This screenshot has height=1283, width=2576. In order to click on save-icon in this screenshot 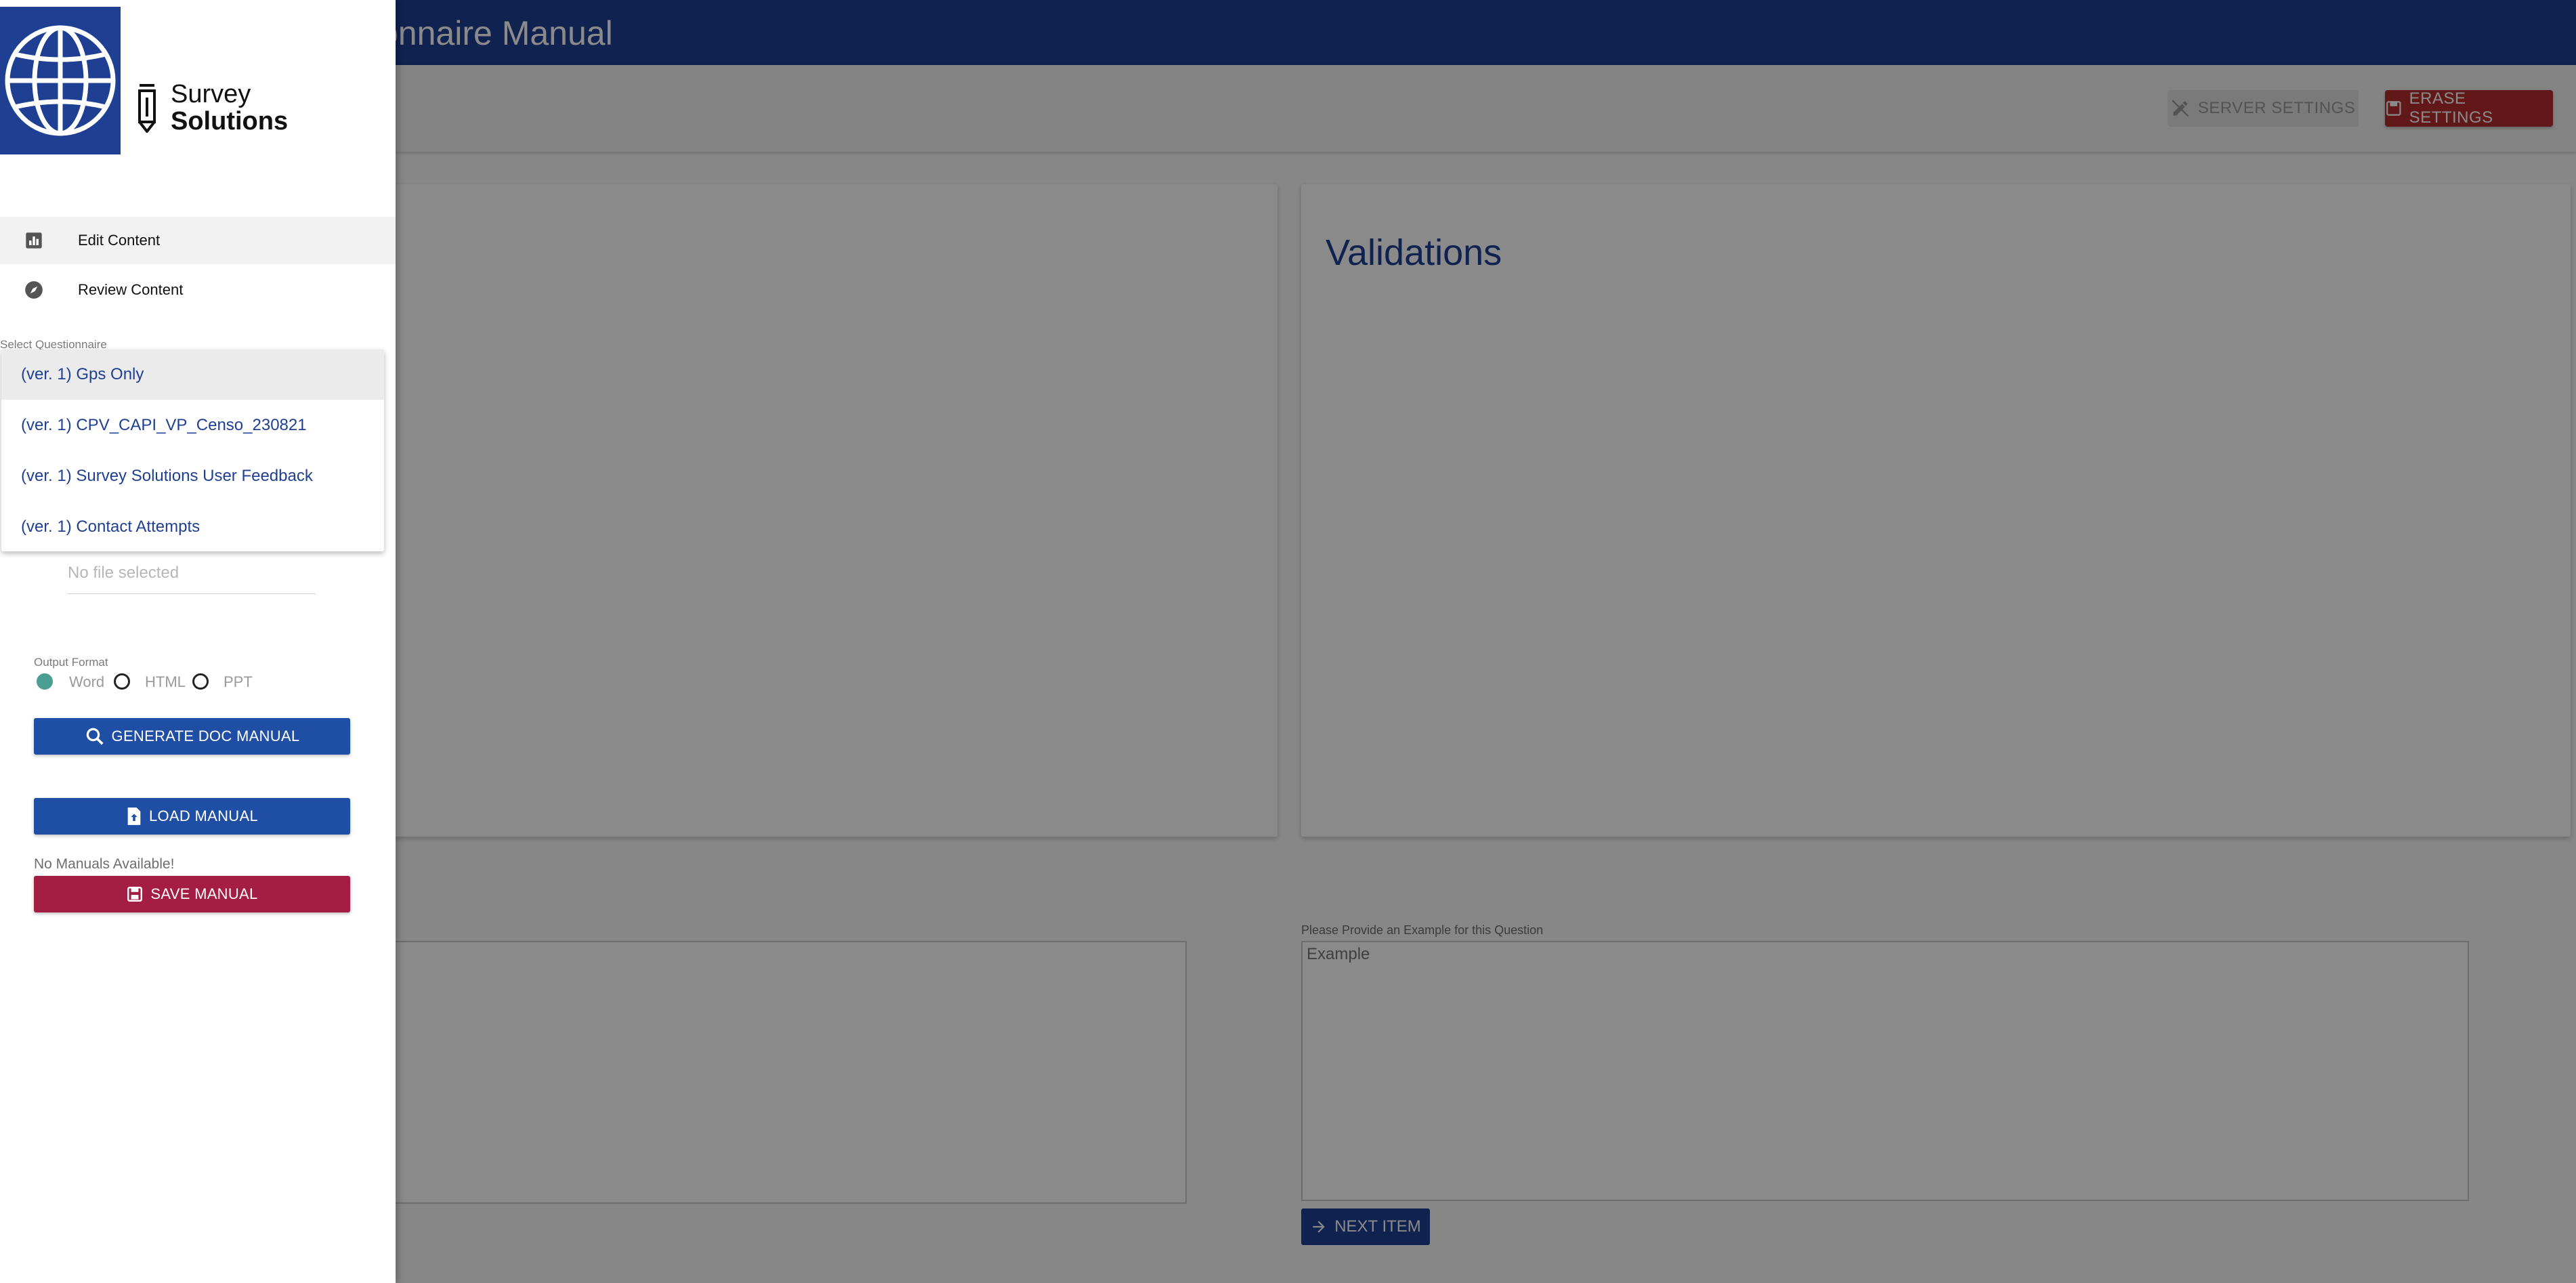, I will do `click(135, 894)`.